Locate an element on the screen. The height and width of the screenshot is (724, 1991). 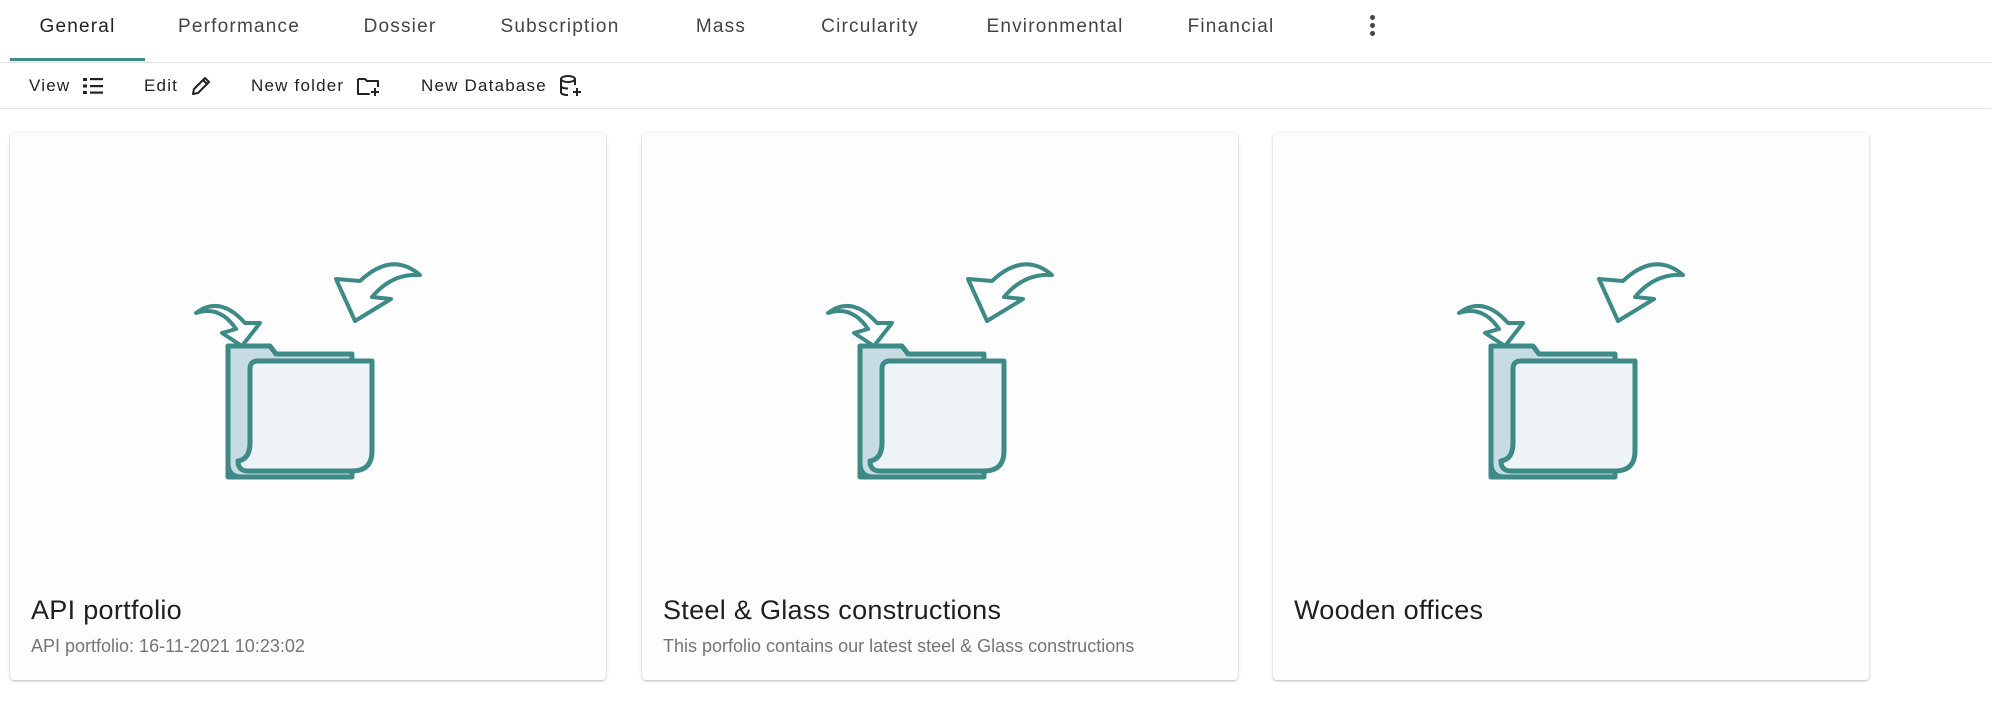
card-title: Wooden offices is located at coordinates (1389, 610).